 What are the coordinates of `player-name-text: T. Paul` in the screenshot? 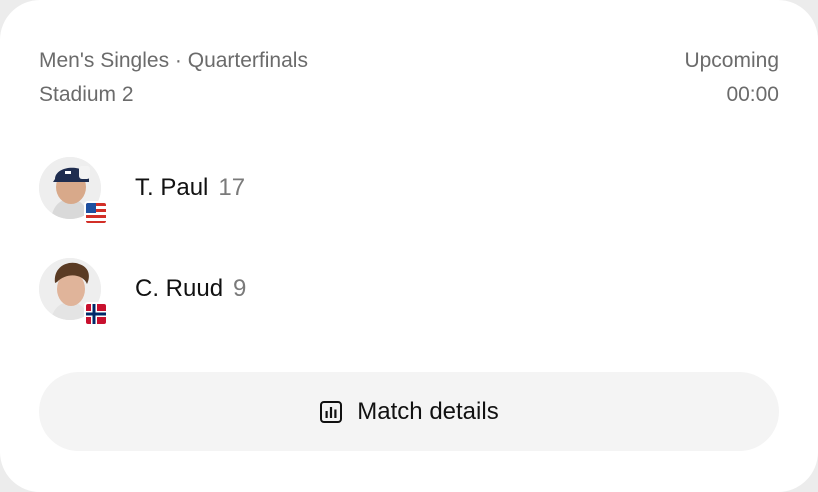 It's located at (172, 187).